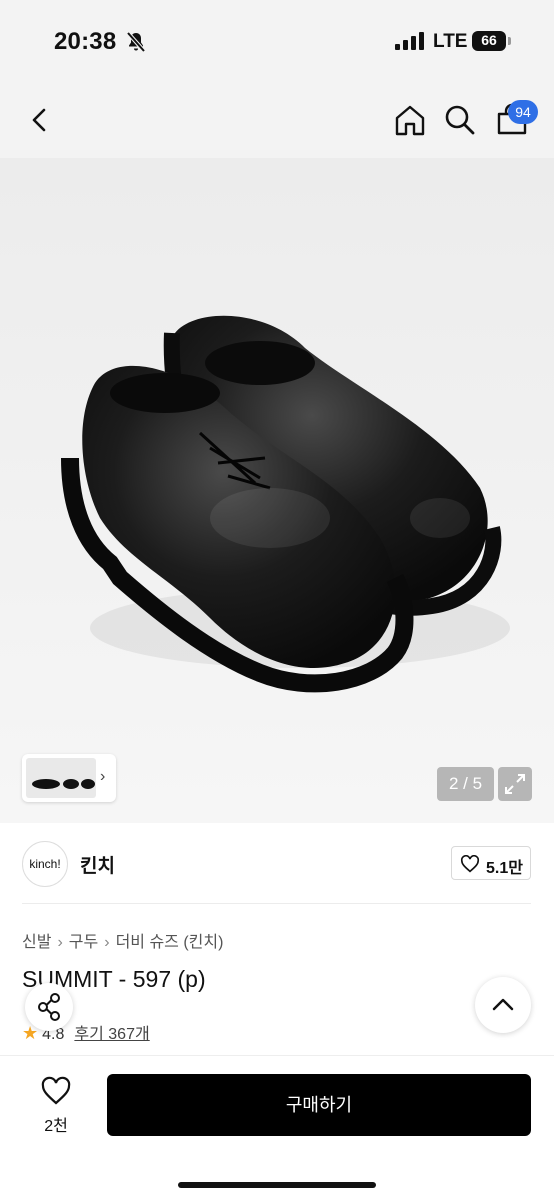  I want to click on brand-like-count: 5.1만, so click(504, 868).